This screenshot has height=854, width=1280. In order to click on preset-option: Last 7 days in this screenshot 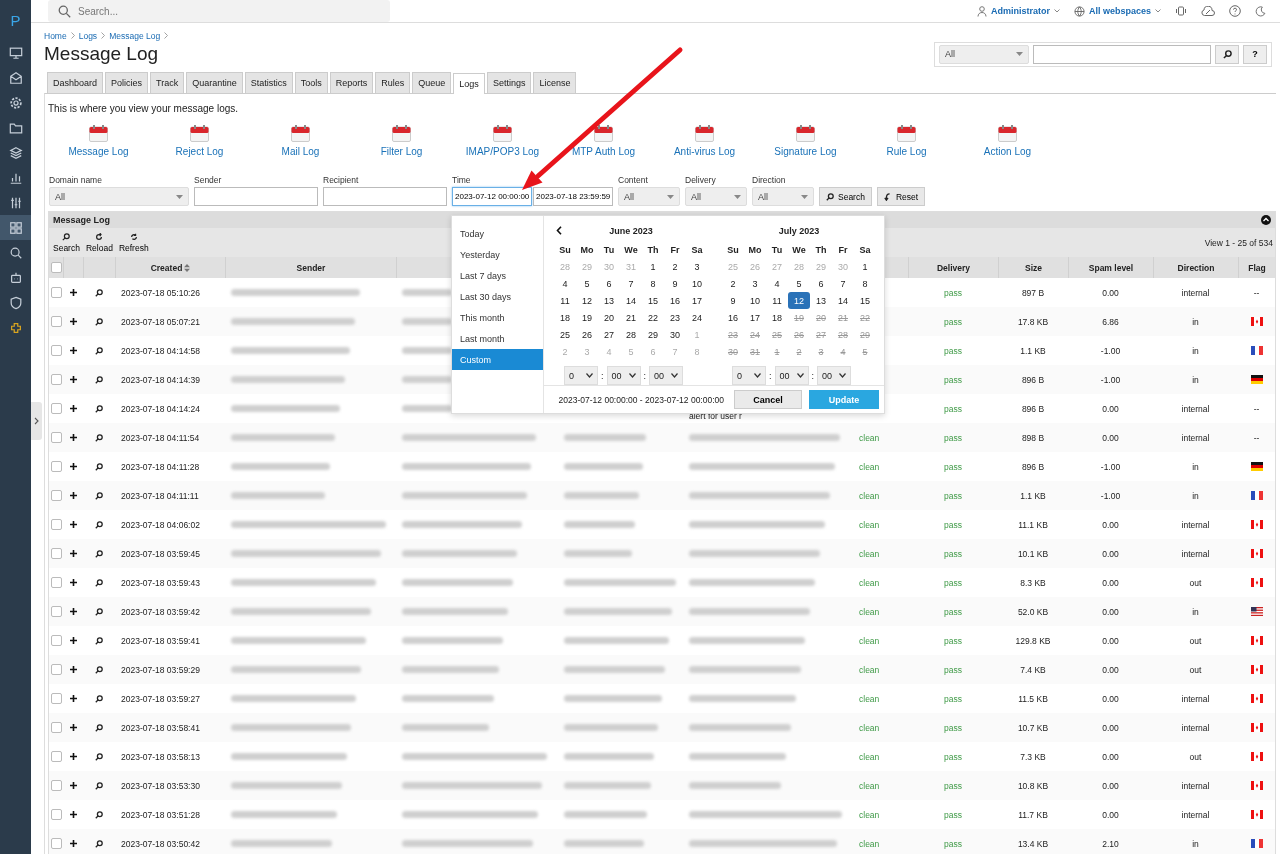, I will do `click(497, 275)`.